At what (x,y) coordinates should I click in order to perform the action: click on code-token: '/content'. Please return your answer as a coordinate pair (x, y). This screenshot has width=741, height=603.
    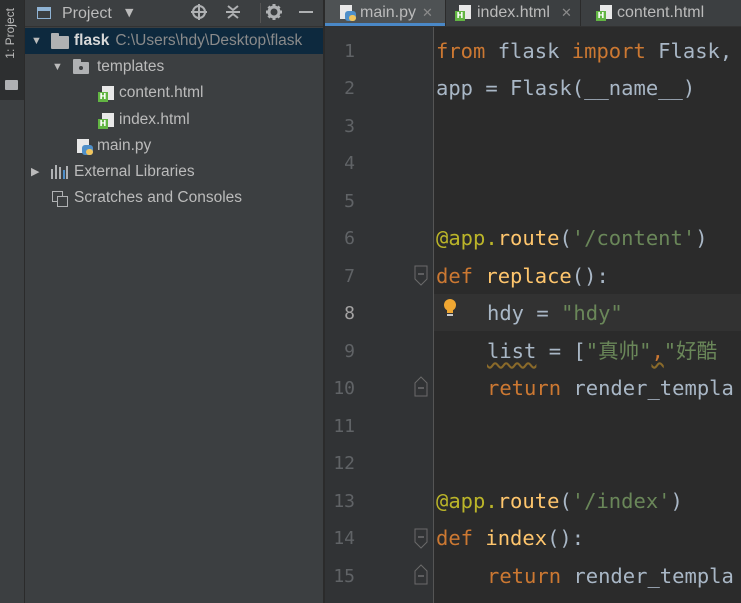
    Looking at the image, I should click on (633, 238).